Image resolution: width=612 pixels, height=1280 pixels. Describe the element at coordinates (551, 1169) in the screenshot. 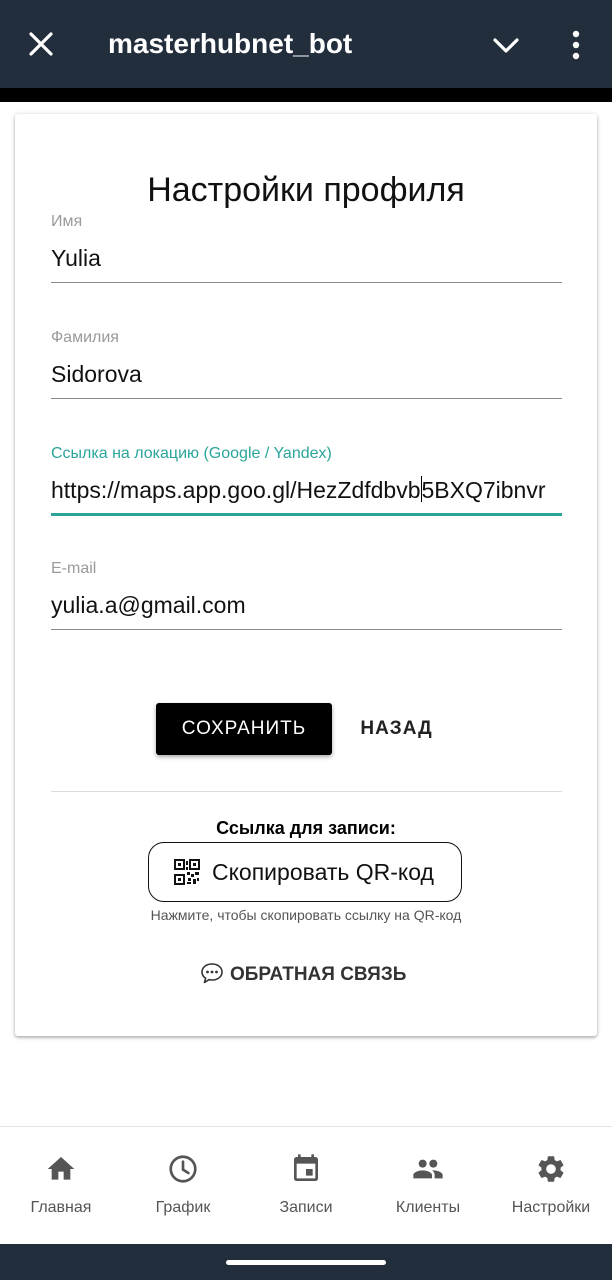

I see `gear-icon` at that location.